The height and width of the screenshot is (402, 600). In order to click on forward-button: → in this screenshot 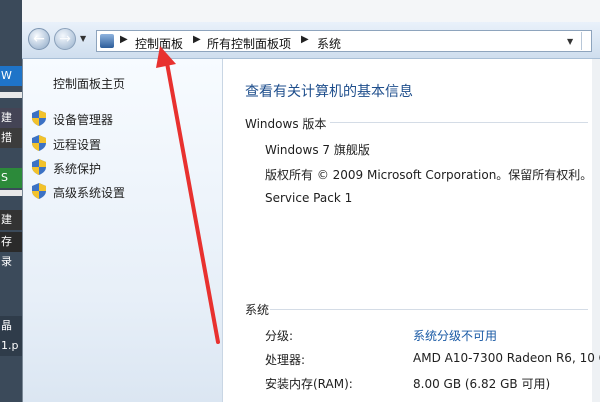, I will do `click(65, 39)`.